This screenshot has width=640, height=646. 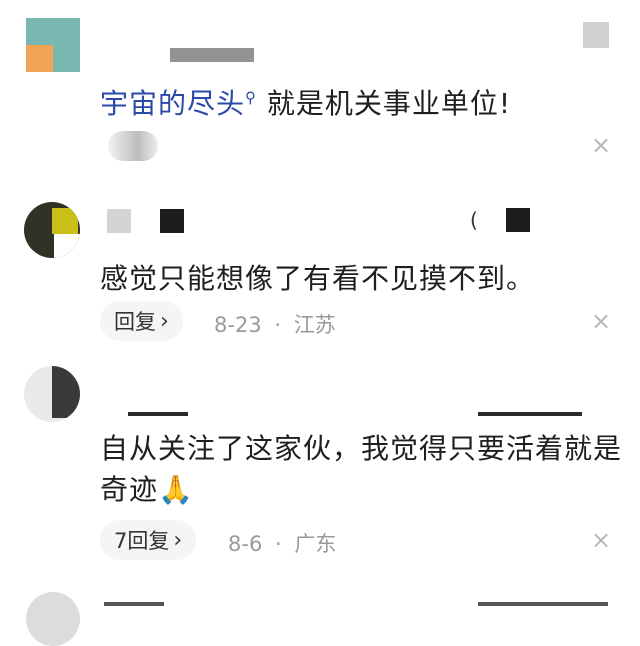 I want to click on comment-body: 就是机关事业单位!, so click(x=389, y=103).